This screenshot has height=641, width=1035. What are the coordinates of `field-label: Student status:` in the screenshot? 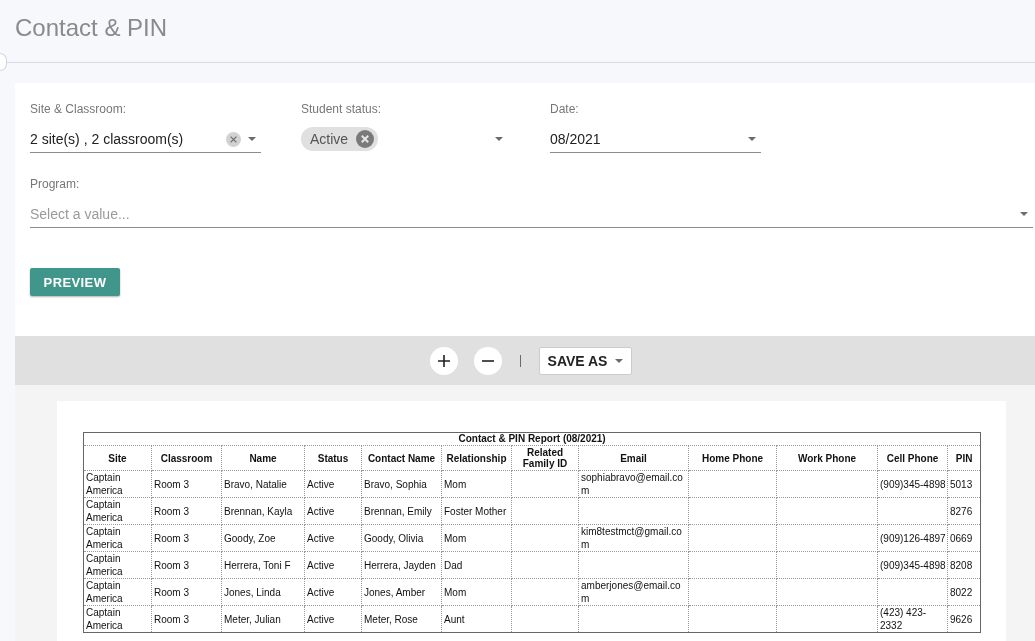 It's located at (341, 109).